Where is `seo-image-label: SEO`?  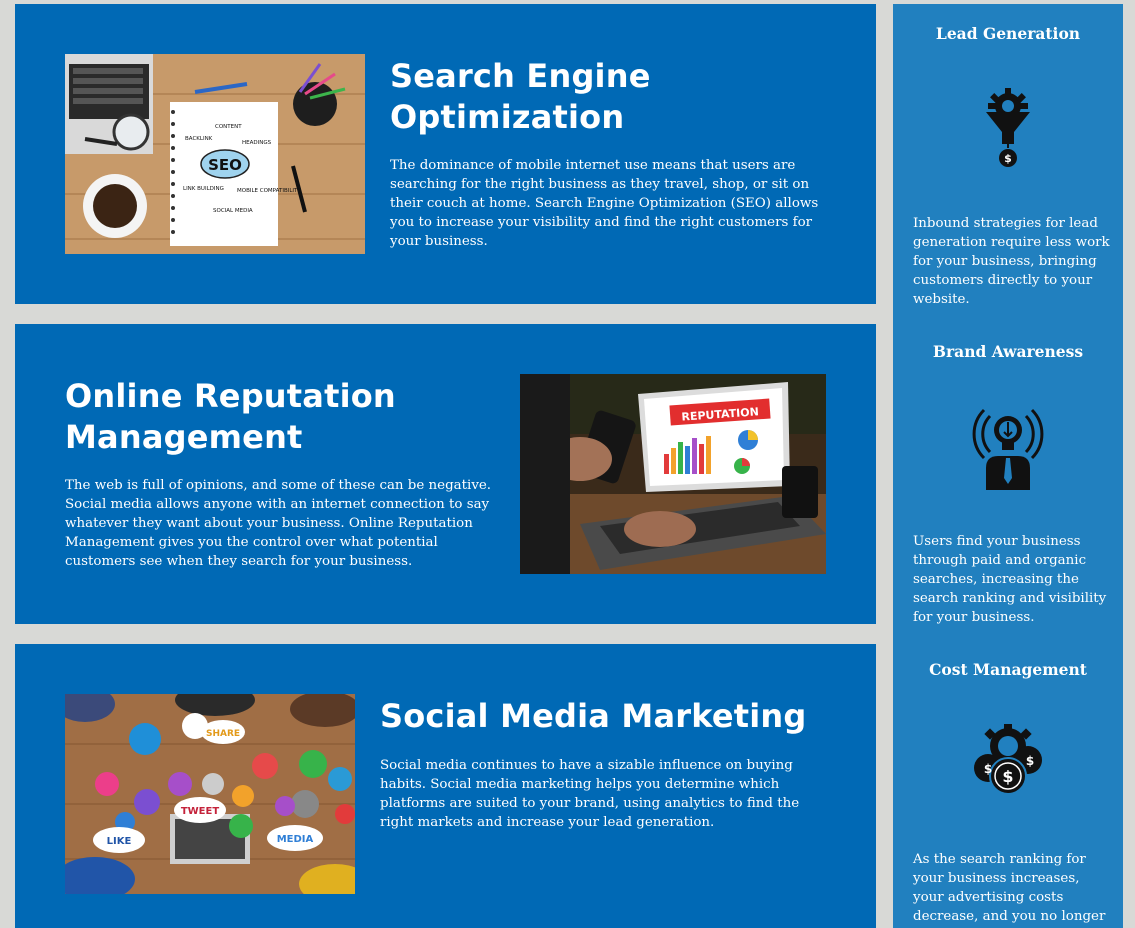
seo-image-label: SEO is located at coordinates (225, 165).